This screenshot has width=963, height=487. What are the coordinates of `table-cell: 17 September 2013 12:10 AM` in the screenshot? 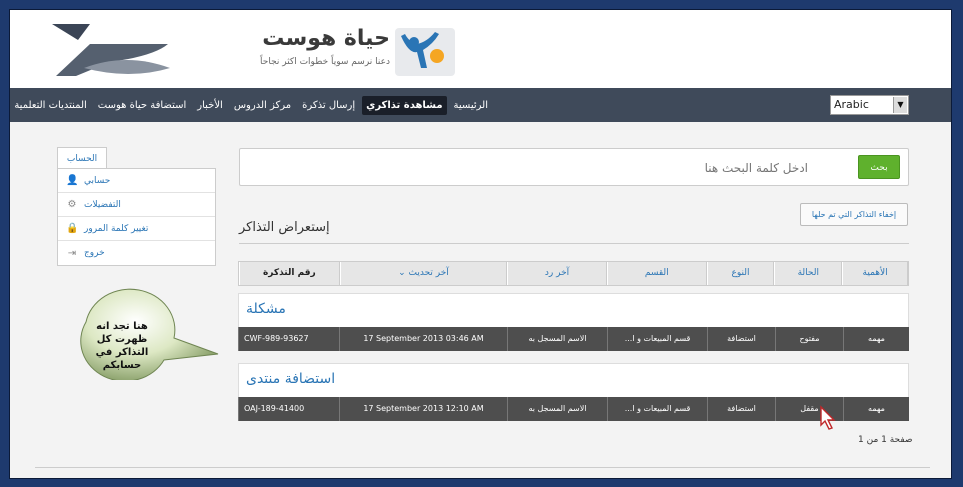 It's located at (423, 409).